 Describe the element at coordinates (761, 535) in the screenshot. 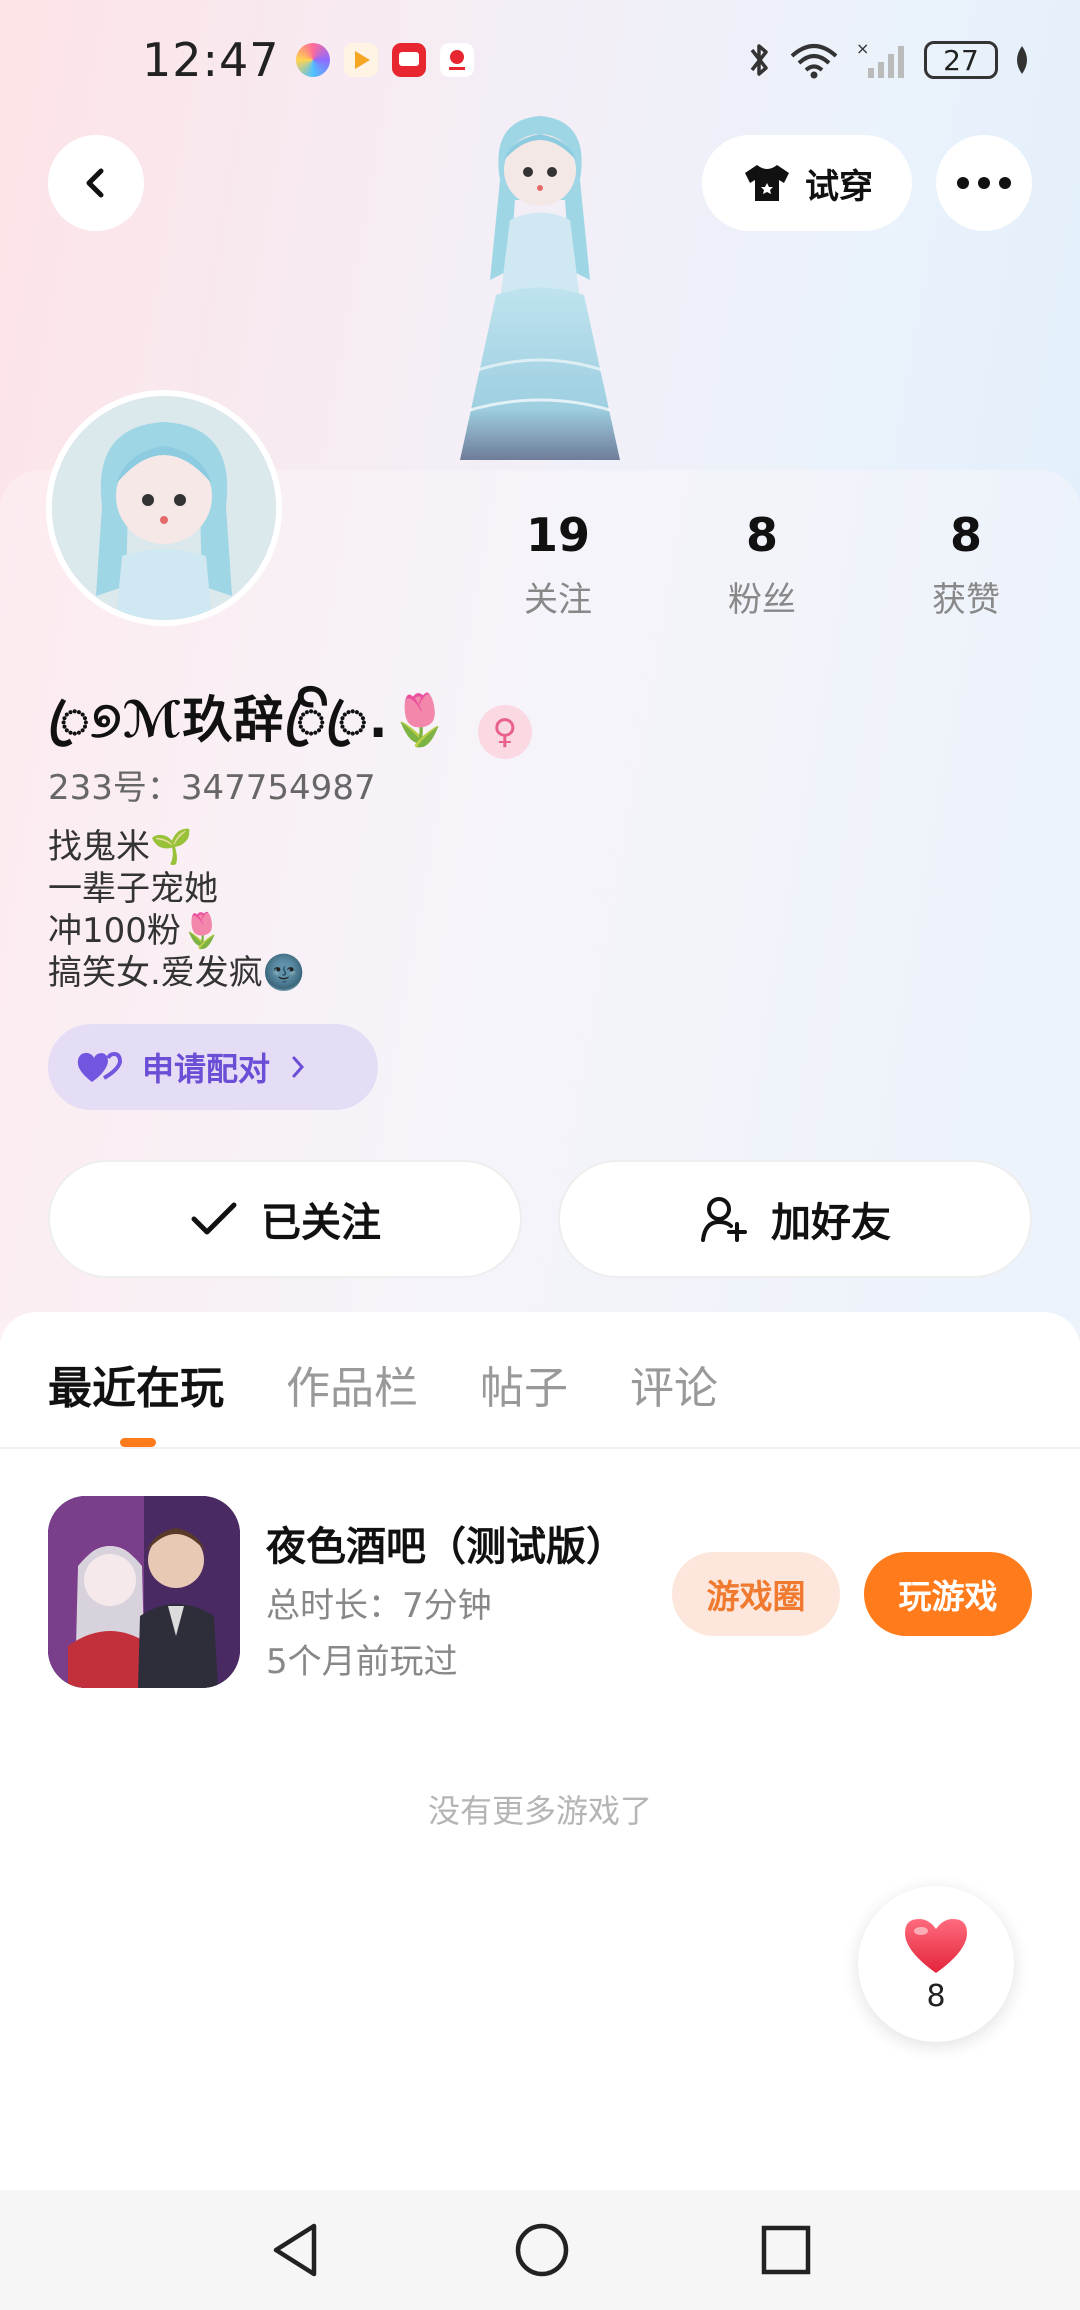

I see `stat-fans-value: 8` at that location.